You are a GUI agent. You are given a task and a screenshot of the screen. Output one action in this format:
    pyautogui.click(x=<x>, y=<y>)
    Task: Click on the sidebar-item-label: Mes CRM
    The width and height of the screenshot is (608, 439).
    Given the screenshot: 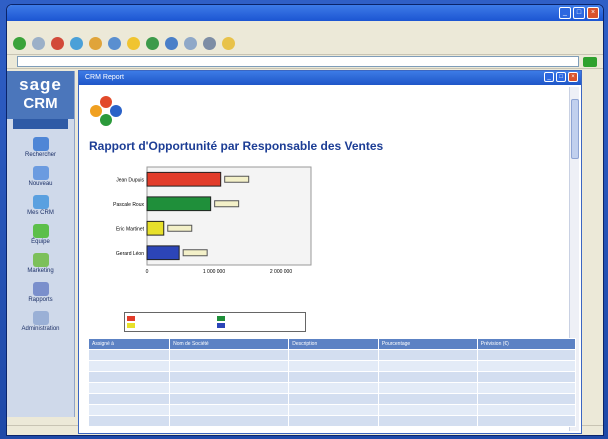 What is the action you would take?
    pyautogui.click(x=40, y=213)
    